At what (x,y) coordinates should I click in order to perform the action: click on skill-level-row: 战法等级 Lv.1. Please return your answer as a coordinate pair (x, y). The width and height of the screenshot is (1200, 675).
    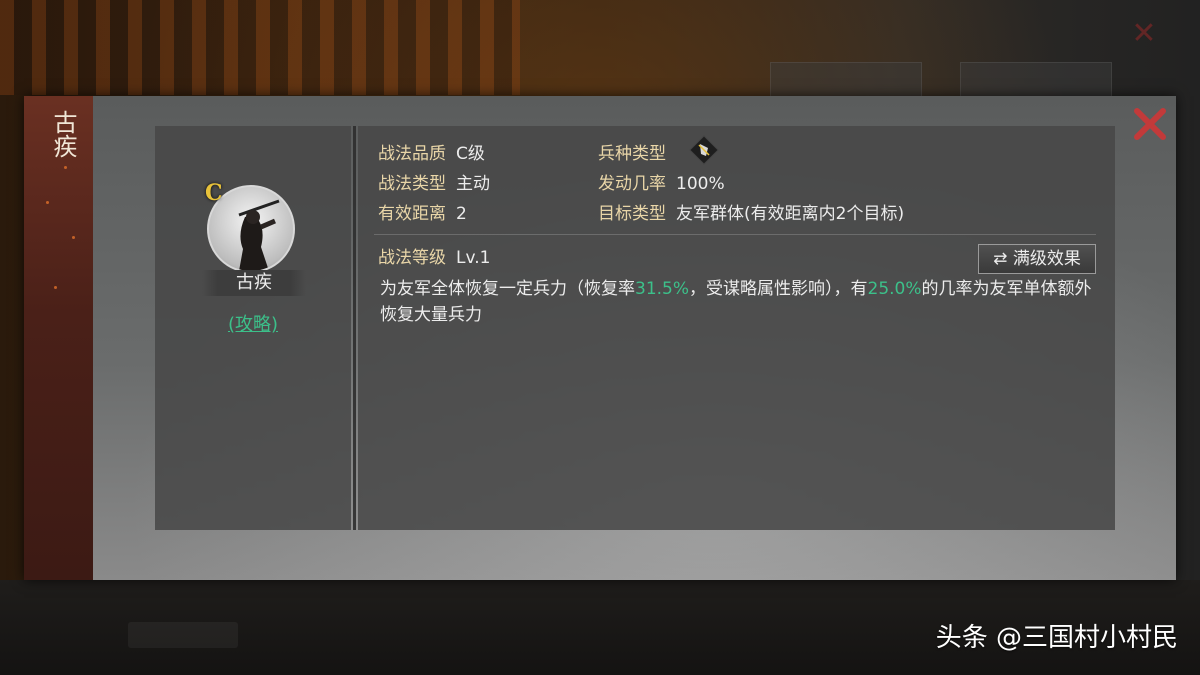
    Looking at the image, I should click on (434, 258).